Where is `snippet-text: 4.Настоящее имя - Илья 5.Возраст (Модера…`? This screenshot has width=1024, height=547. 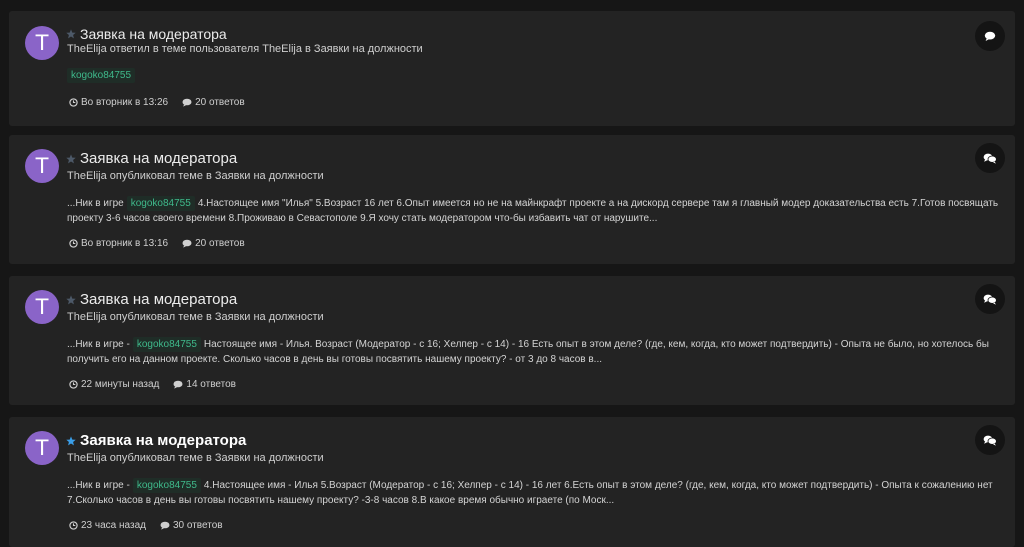 snippet-text: 4.Настоящее имя - Илья 5.Возраст (Модера… is located at coordinates (530, 493).